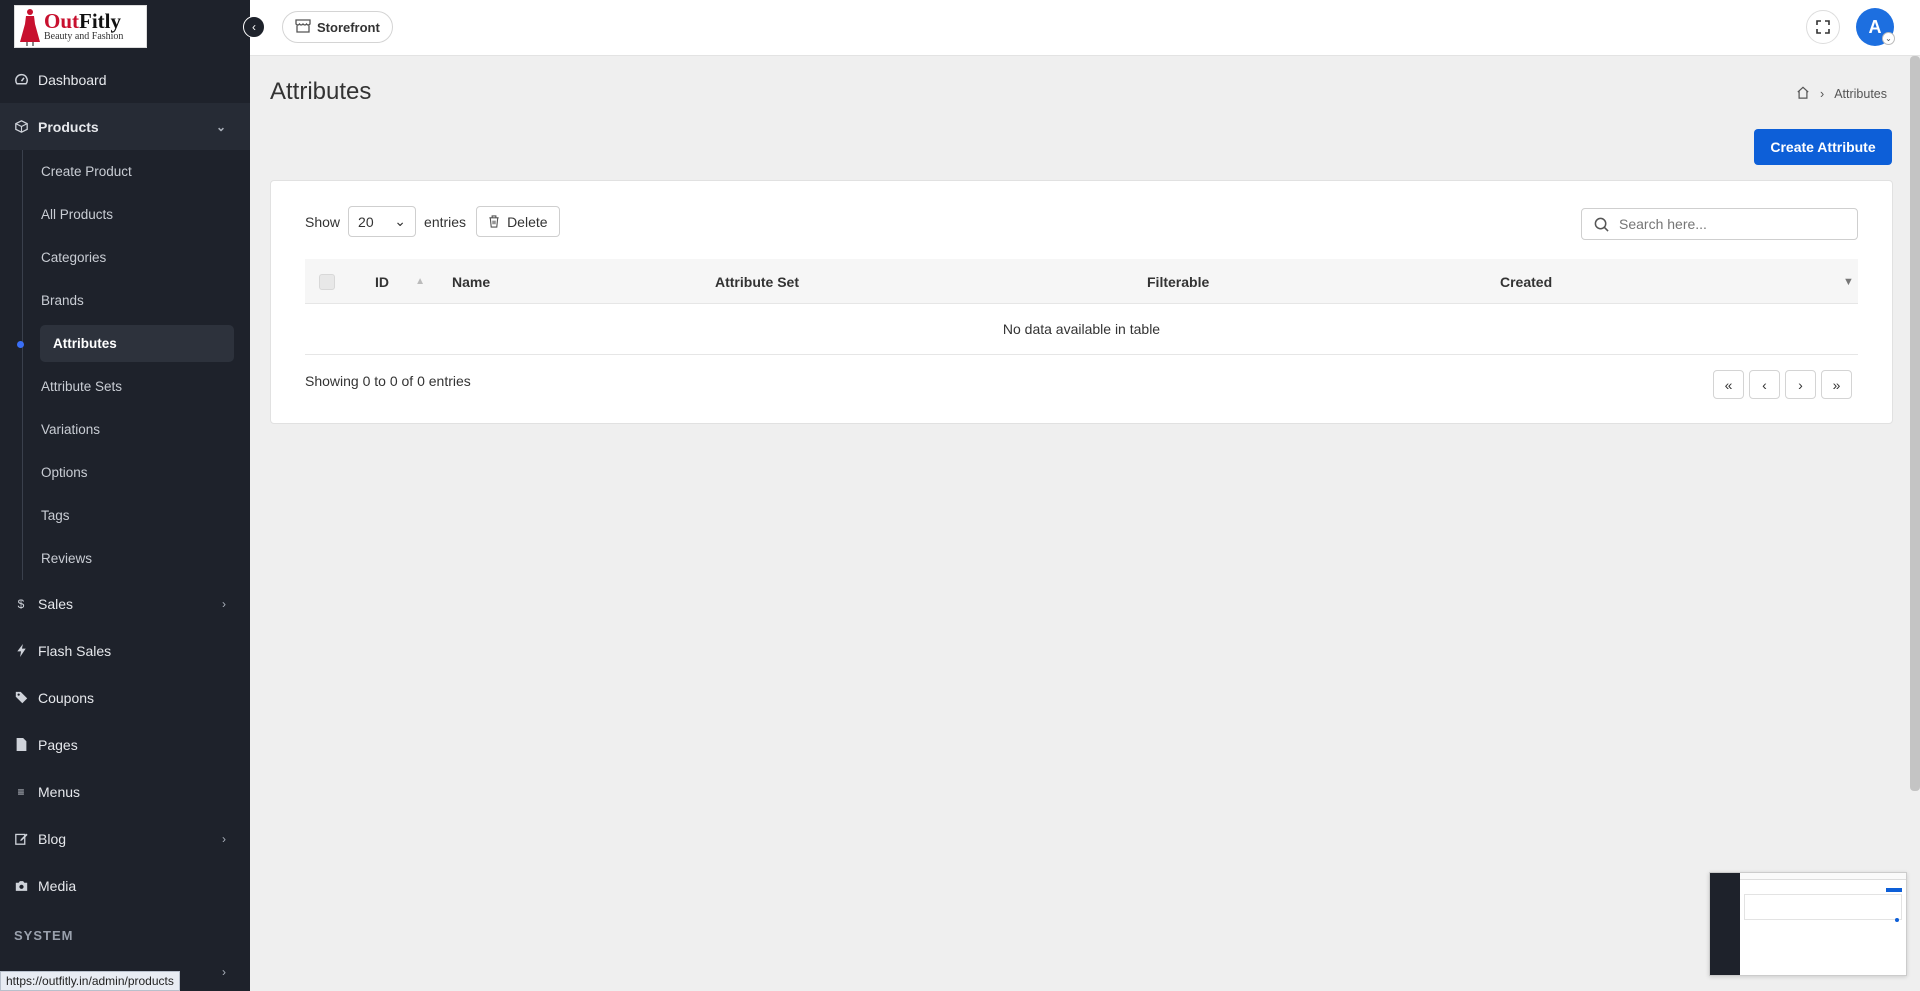 The image size is (1920, 991). I want to click on sidebar-subitem-label: All Products, so click(77, 214).